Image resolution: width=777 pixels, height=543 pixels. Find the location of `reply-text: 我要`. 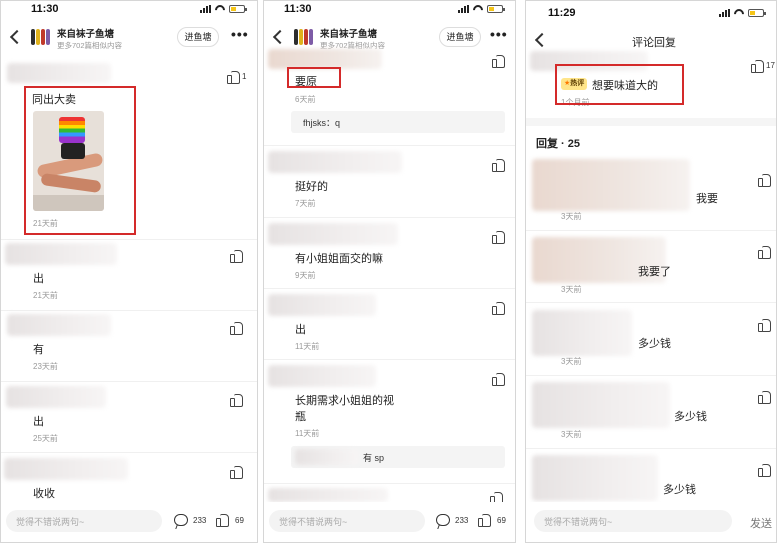

reply-text: 我要 is located at coordinates (707, 199).